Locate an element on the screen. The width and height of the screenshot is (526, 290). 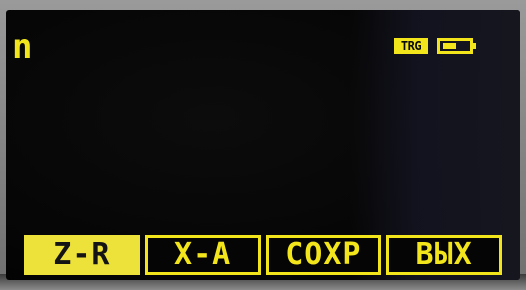
softkey-save: СОХР is located at coordinates (323, 255).